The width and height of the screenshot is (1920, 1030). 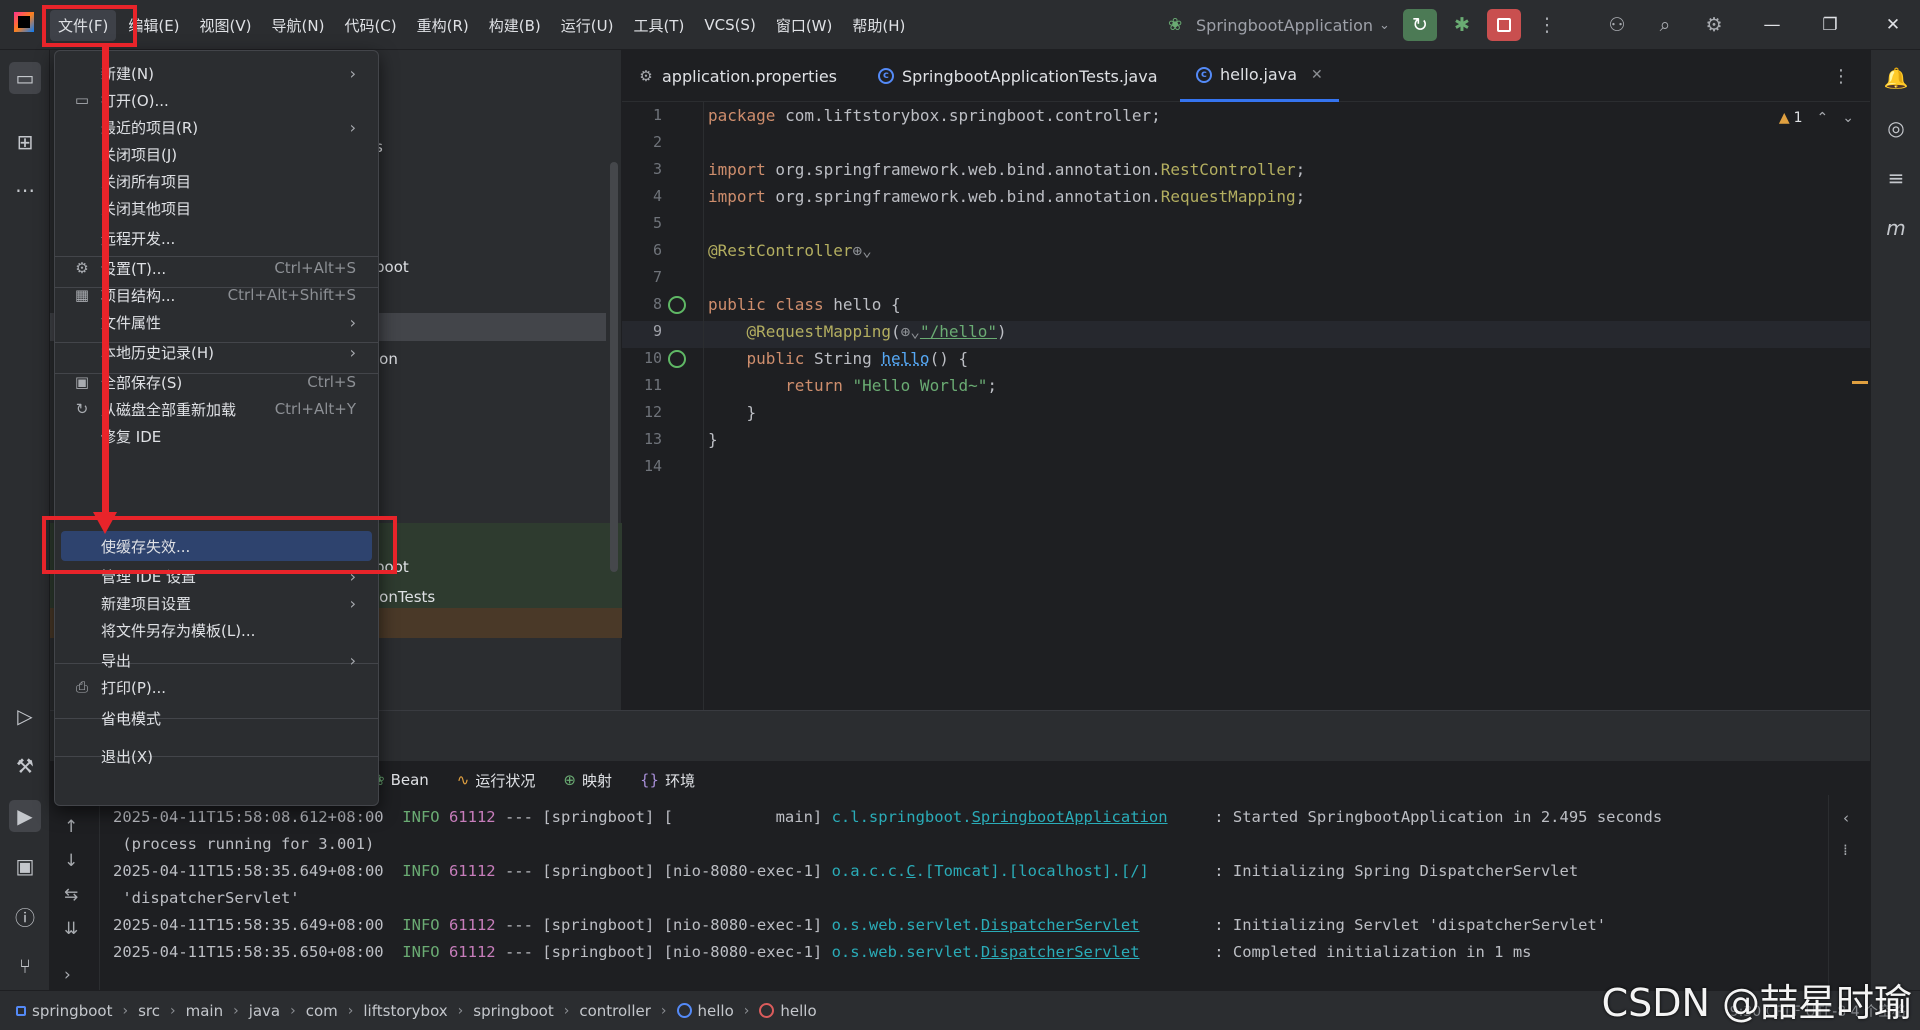 What do you see at coordinates (513, 1011) in the screenshot?
I see `breadcrumb-item: springboot` at bounding box center [513, 1011].